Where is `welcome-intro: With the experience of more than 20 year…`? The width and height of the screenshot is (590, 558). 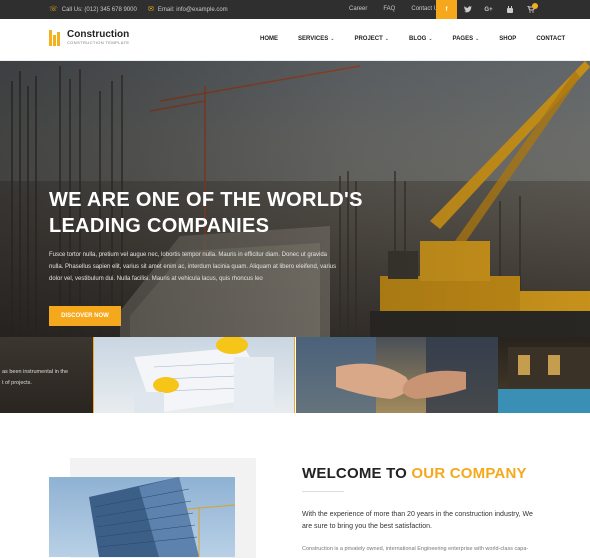 welcome-intro: With the experience of more than 20 year… is located at coordinates (417, 520).